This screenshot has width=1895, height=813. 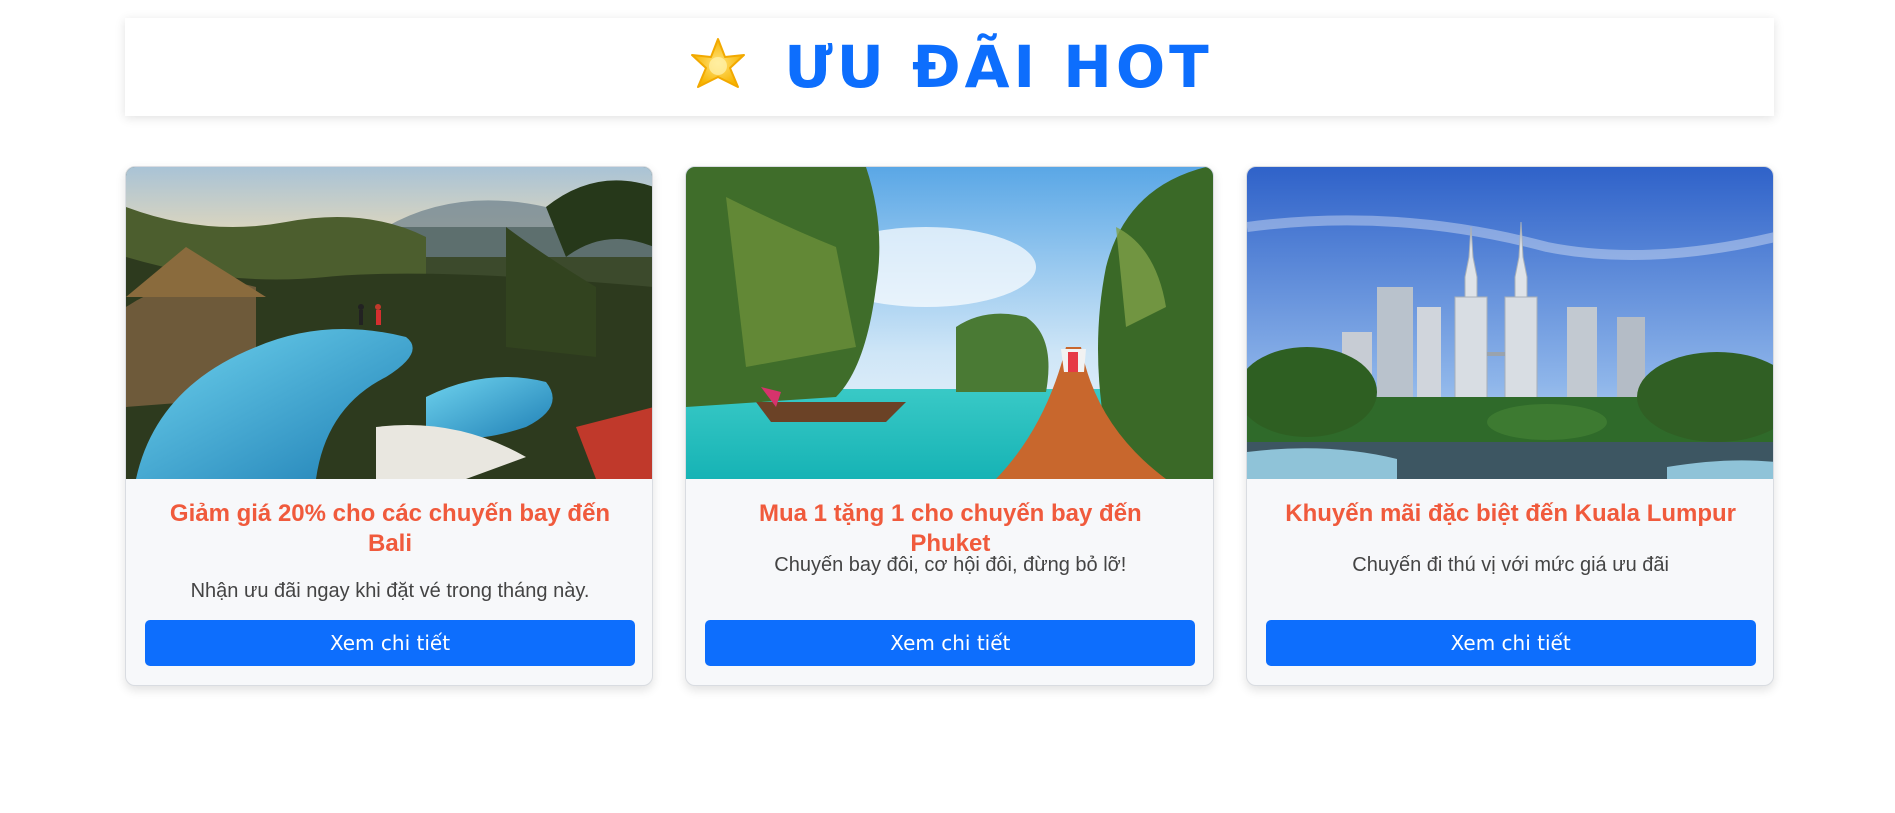 What do you see at coordinates (1510, 565) in the screenshot?
I see `card-description: Chuyến đi thú vị với mức giá ưu đãi` at bounding box center [1510, 565].